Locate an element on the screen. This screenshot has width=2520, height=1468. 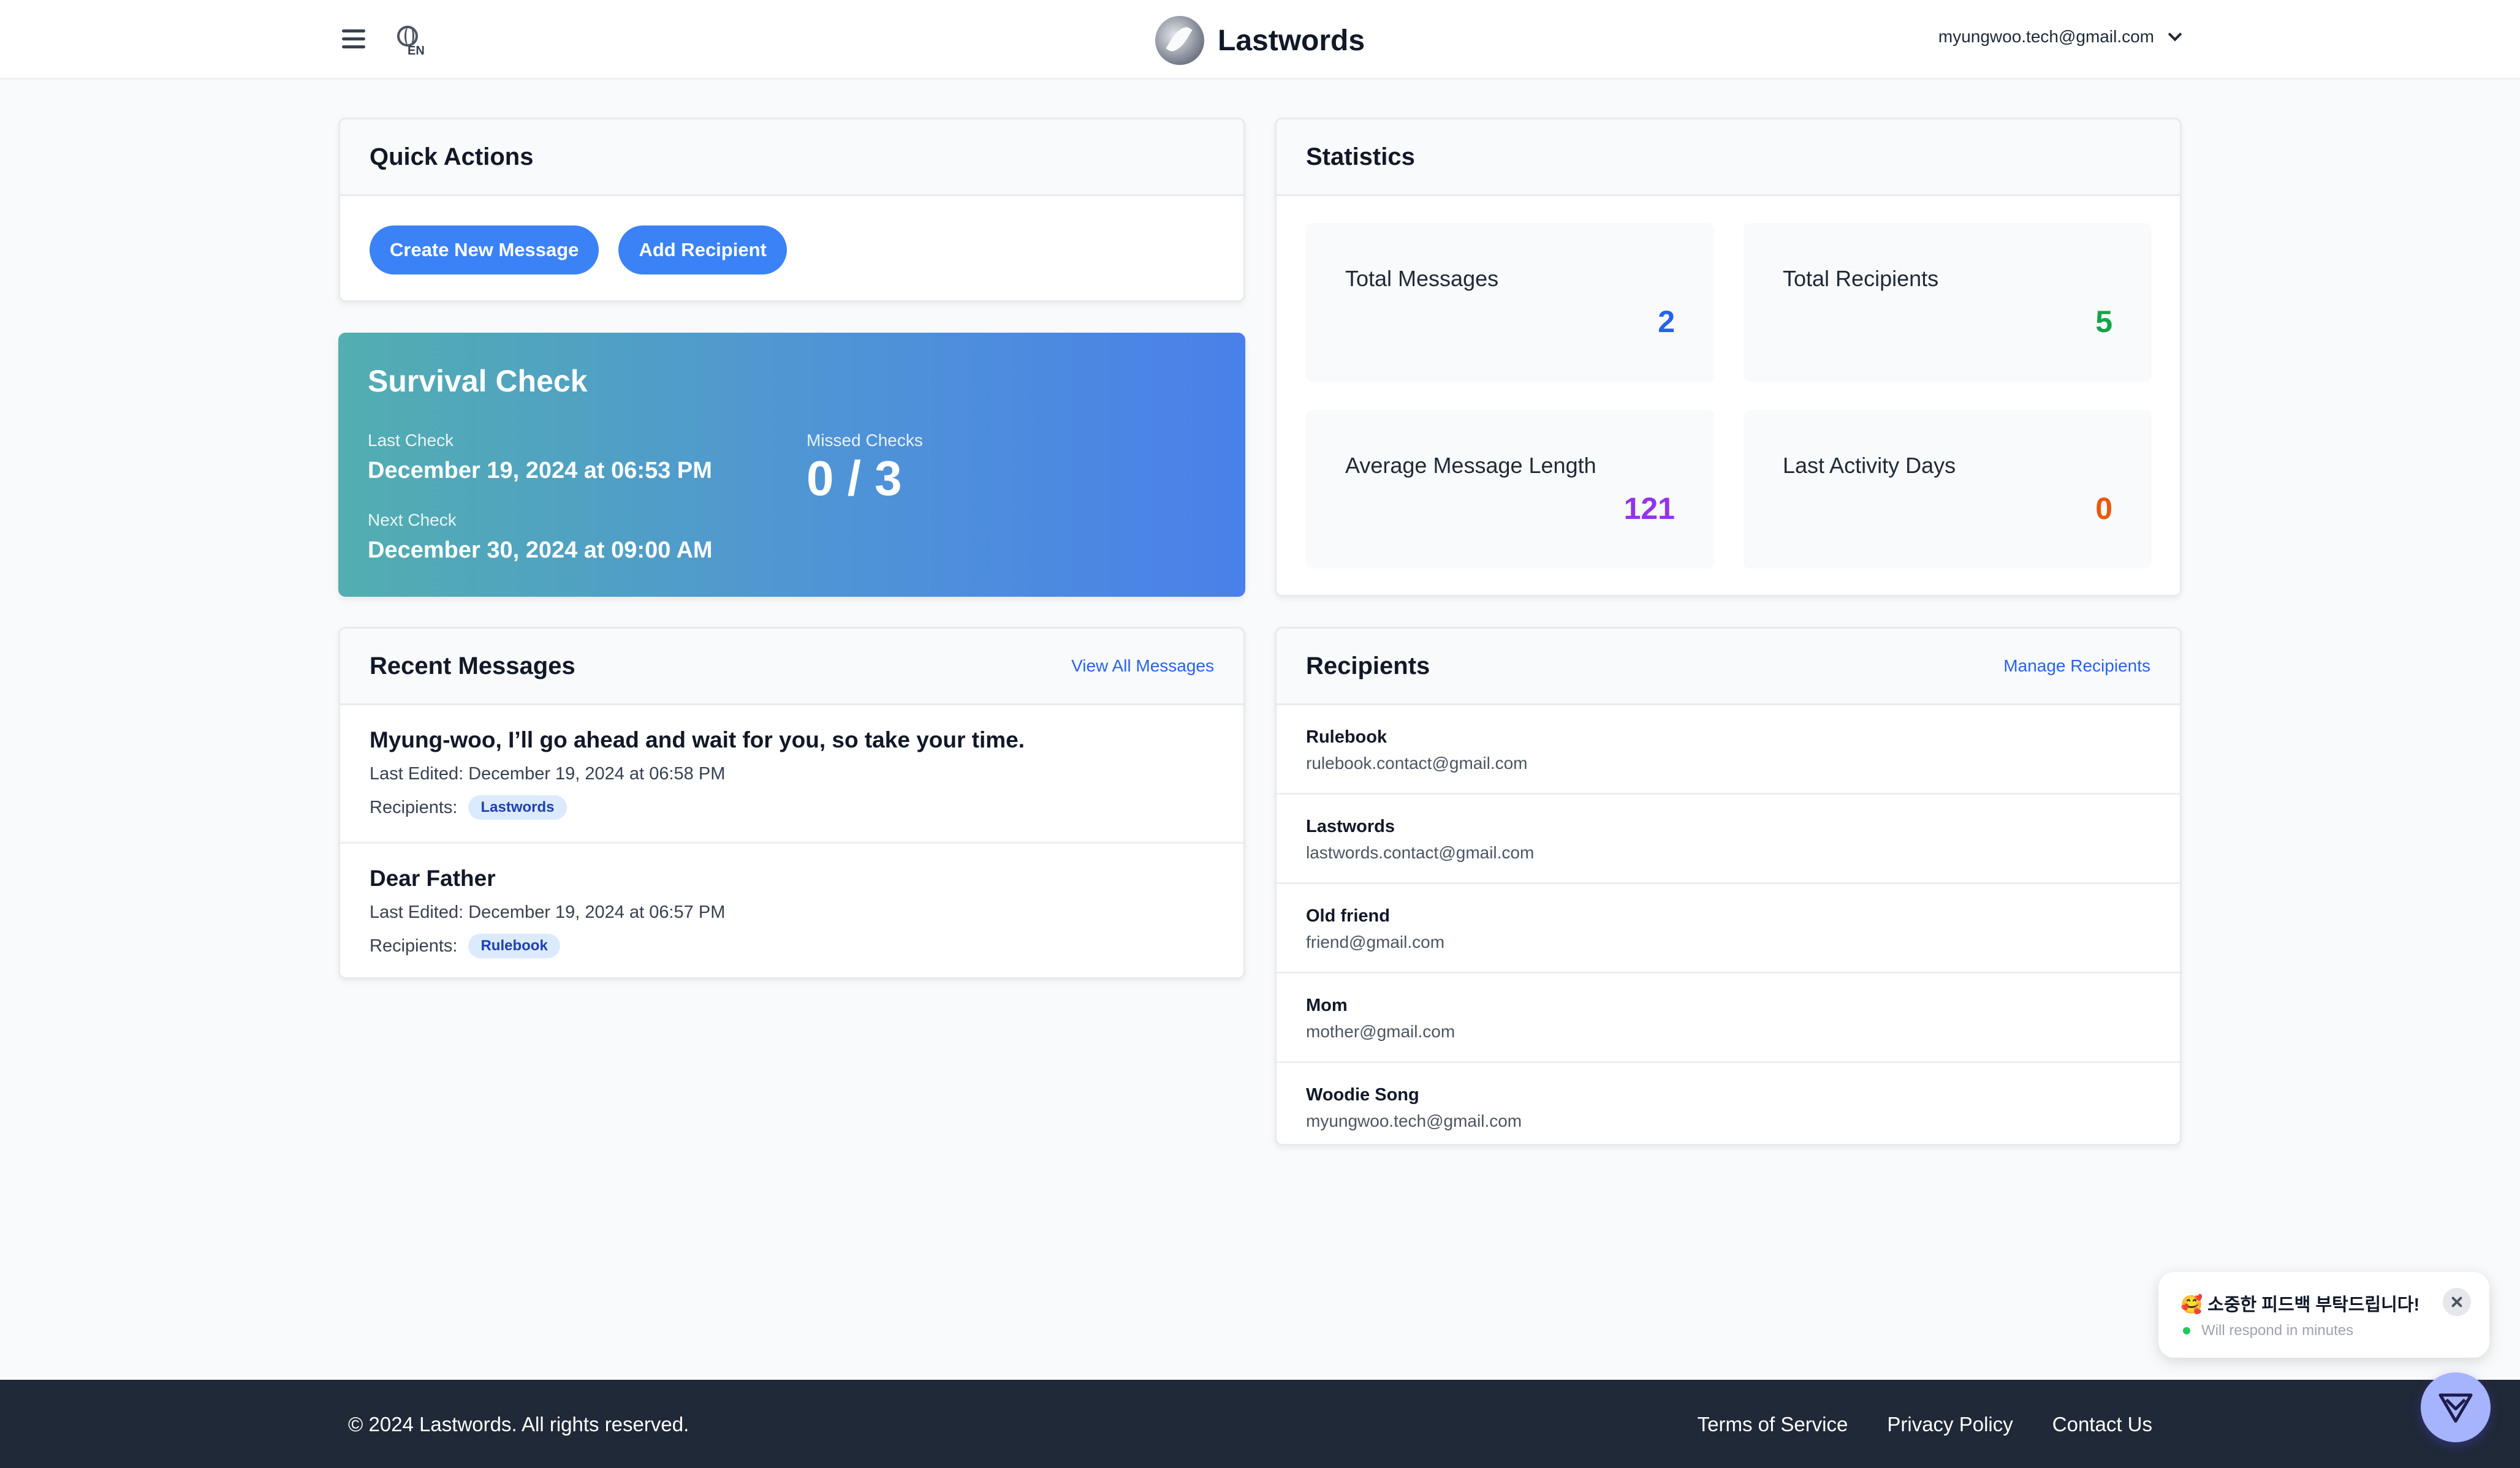
stat-label: Total Recipients is located at coordinates (1861, 278).